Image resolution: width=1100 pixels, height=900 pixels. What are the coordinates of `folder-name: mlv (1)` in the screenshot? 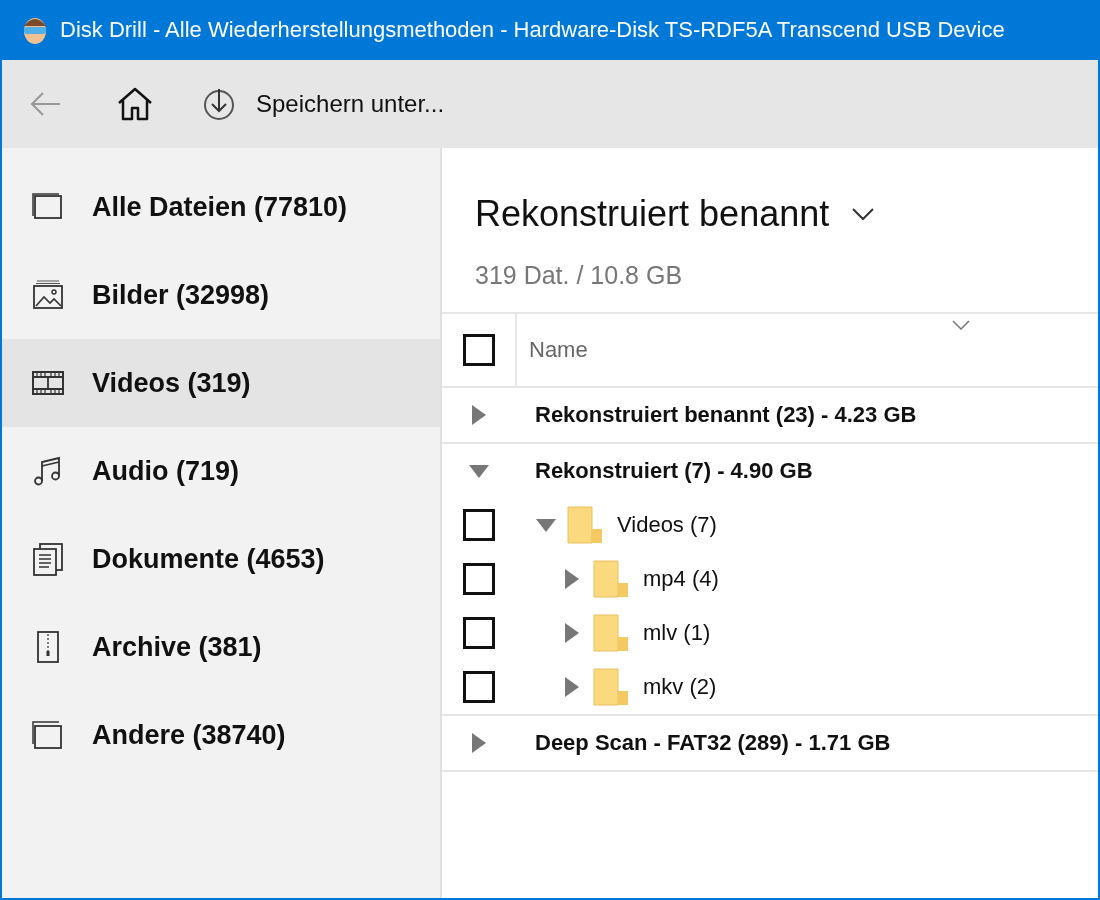 It's located at (677, 633).